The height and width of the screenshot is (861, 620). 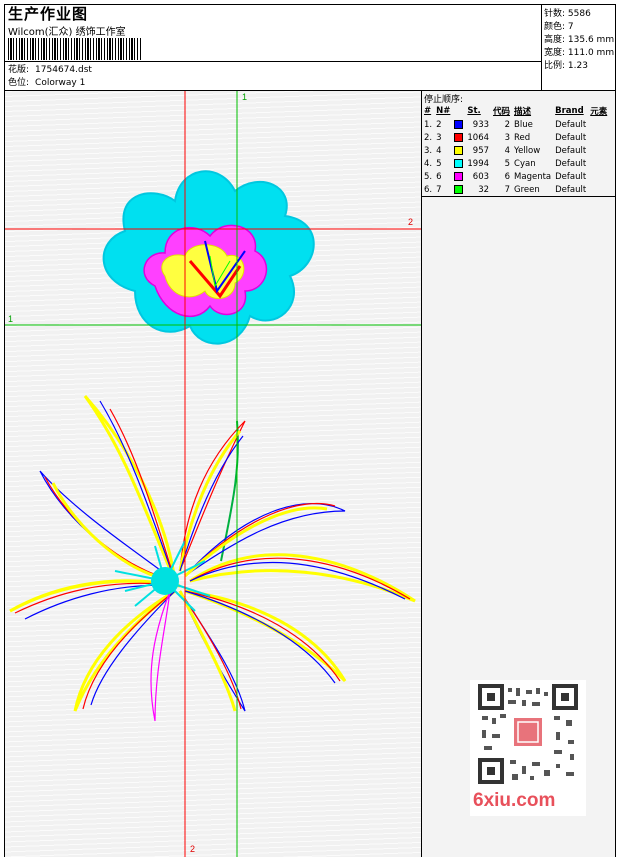 I want to click on flower-head, so click(x=208, y=257).